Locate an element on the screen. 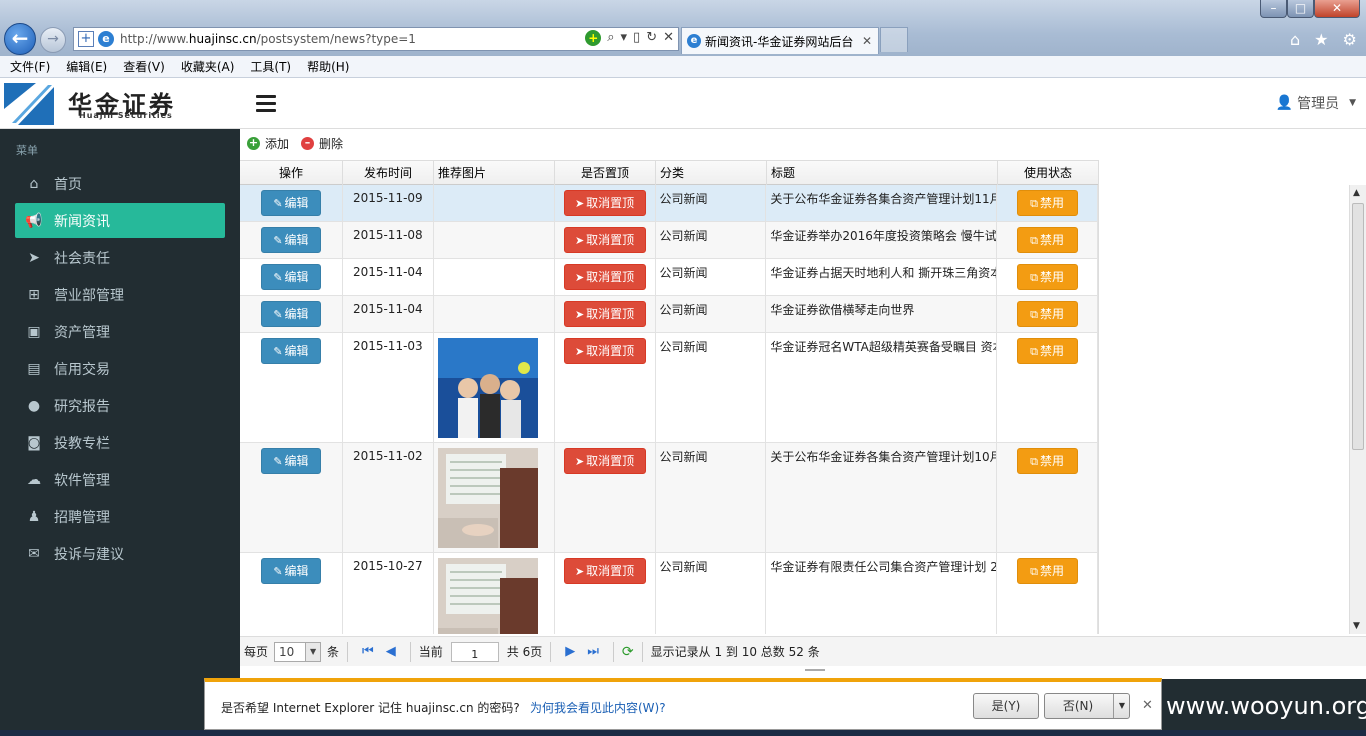  sidebar-item-4: ▣ 资产管理 is located at coordinates (120, 331).